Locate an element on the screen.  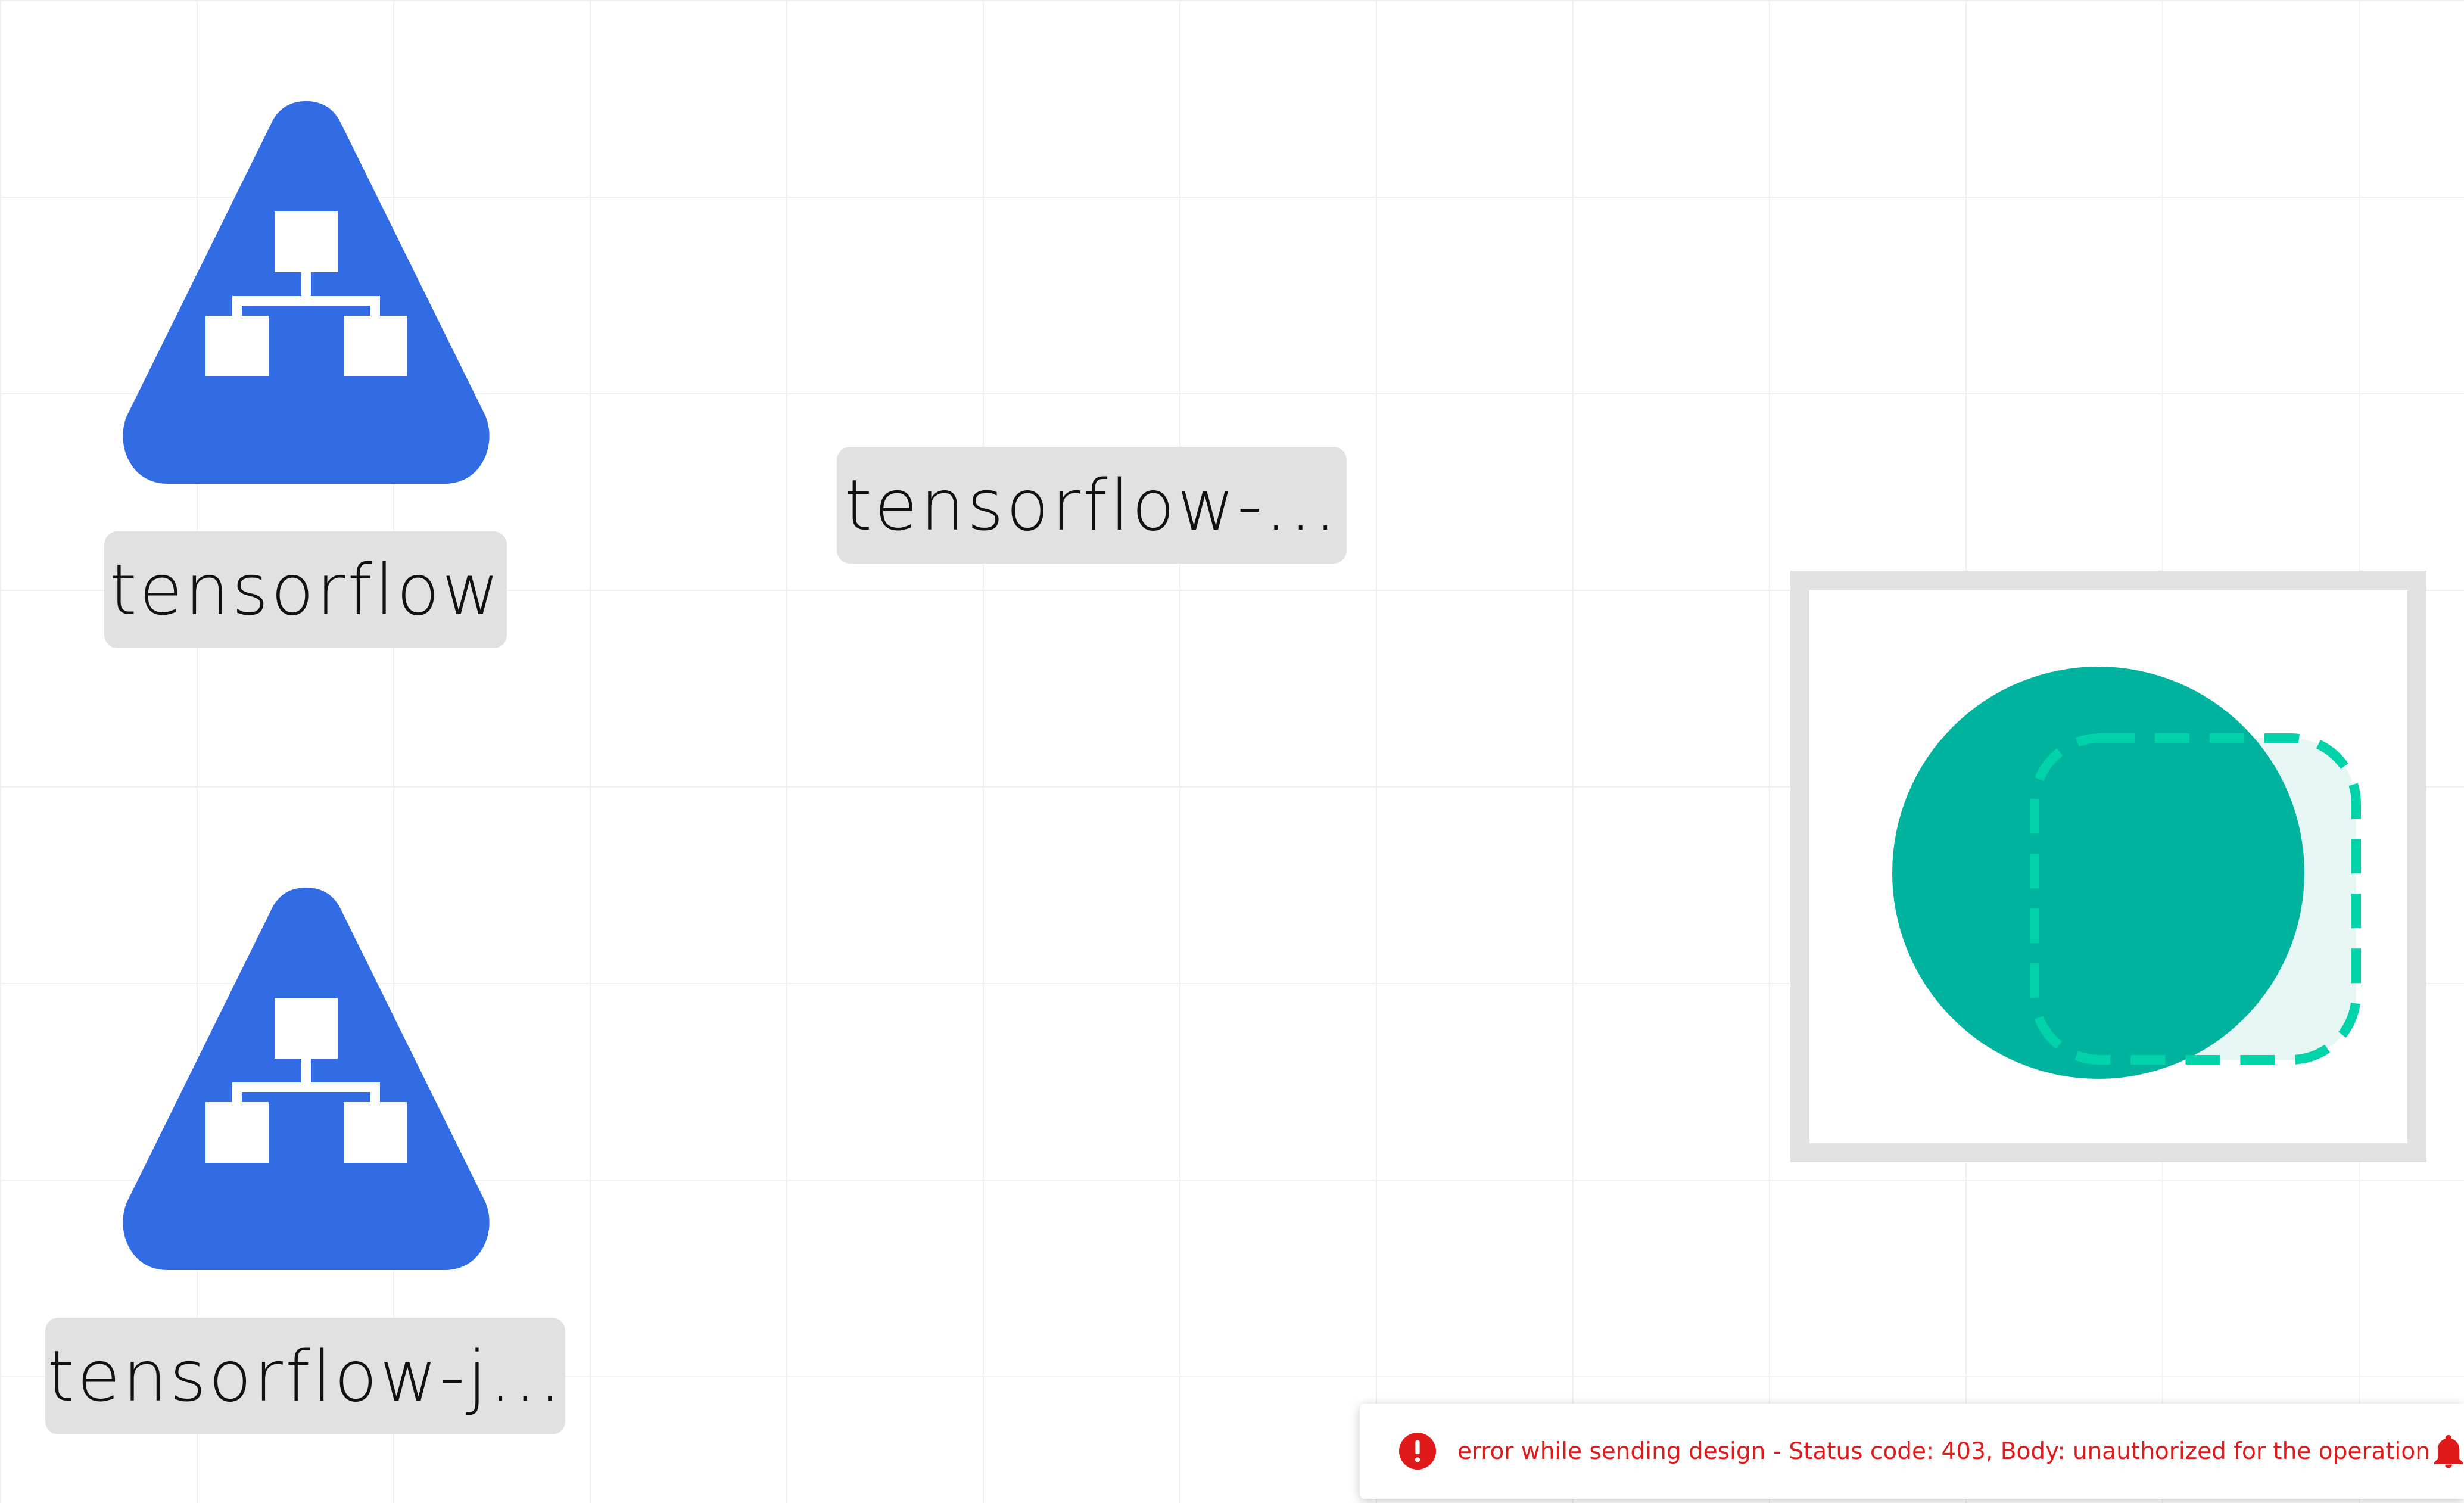
group-node is located at coordinates (2108, 867).